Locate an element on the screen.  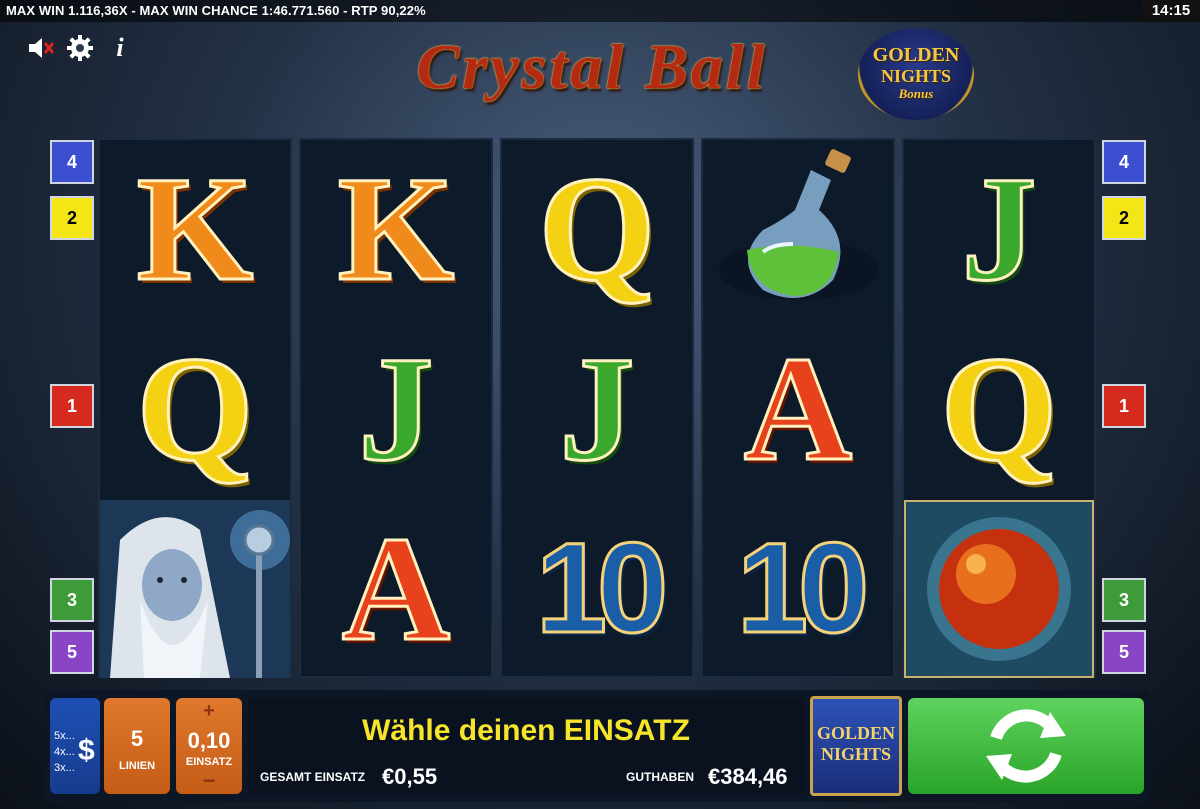
wizard-icon is located at coordinates (195, 589).